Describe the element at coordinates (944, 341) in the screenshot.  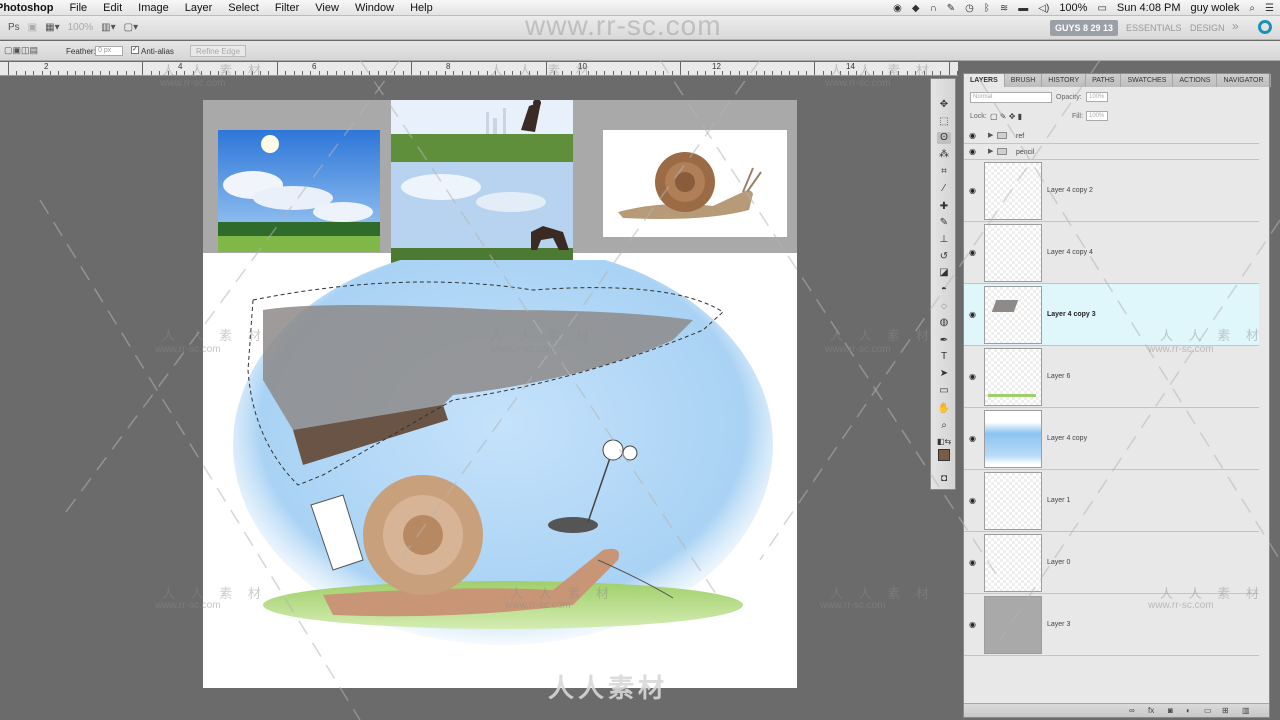
I see `pen-tool-icon: ✒` at that location.